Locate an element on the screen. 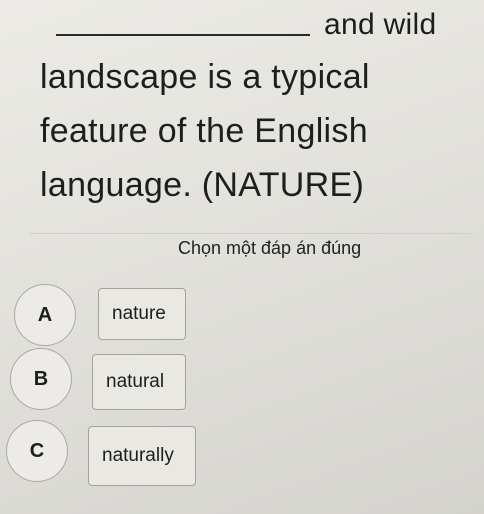 This screenshot has width=484, height=514. option-a: A nature is located at coordinates (242, 315).